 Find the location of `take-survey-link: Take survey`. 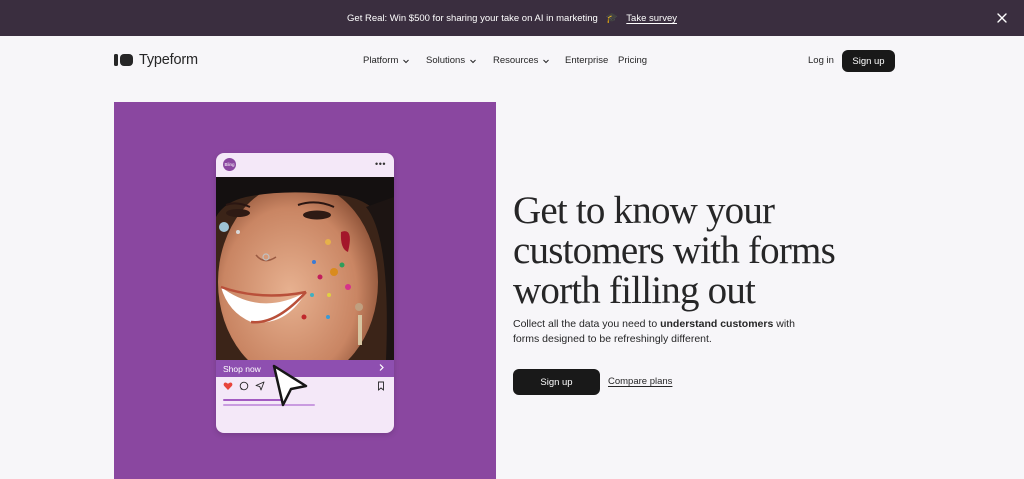

take-survey-link: Take survey is located at coordinates (651, 18).